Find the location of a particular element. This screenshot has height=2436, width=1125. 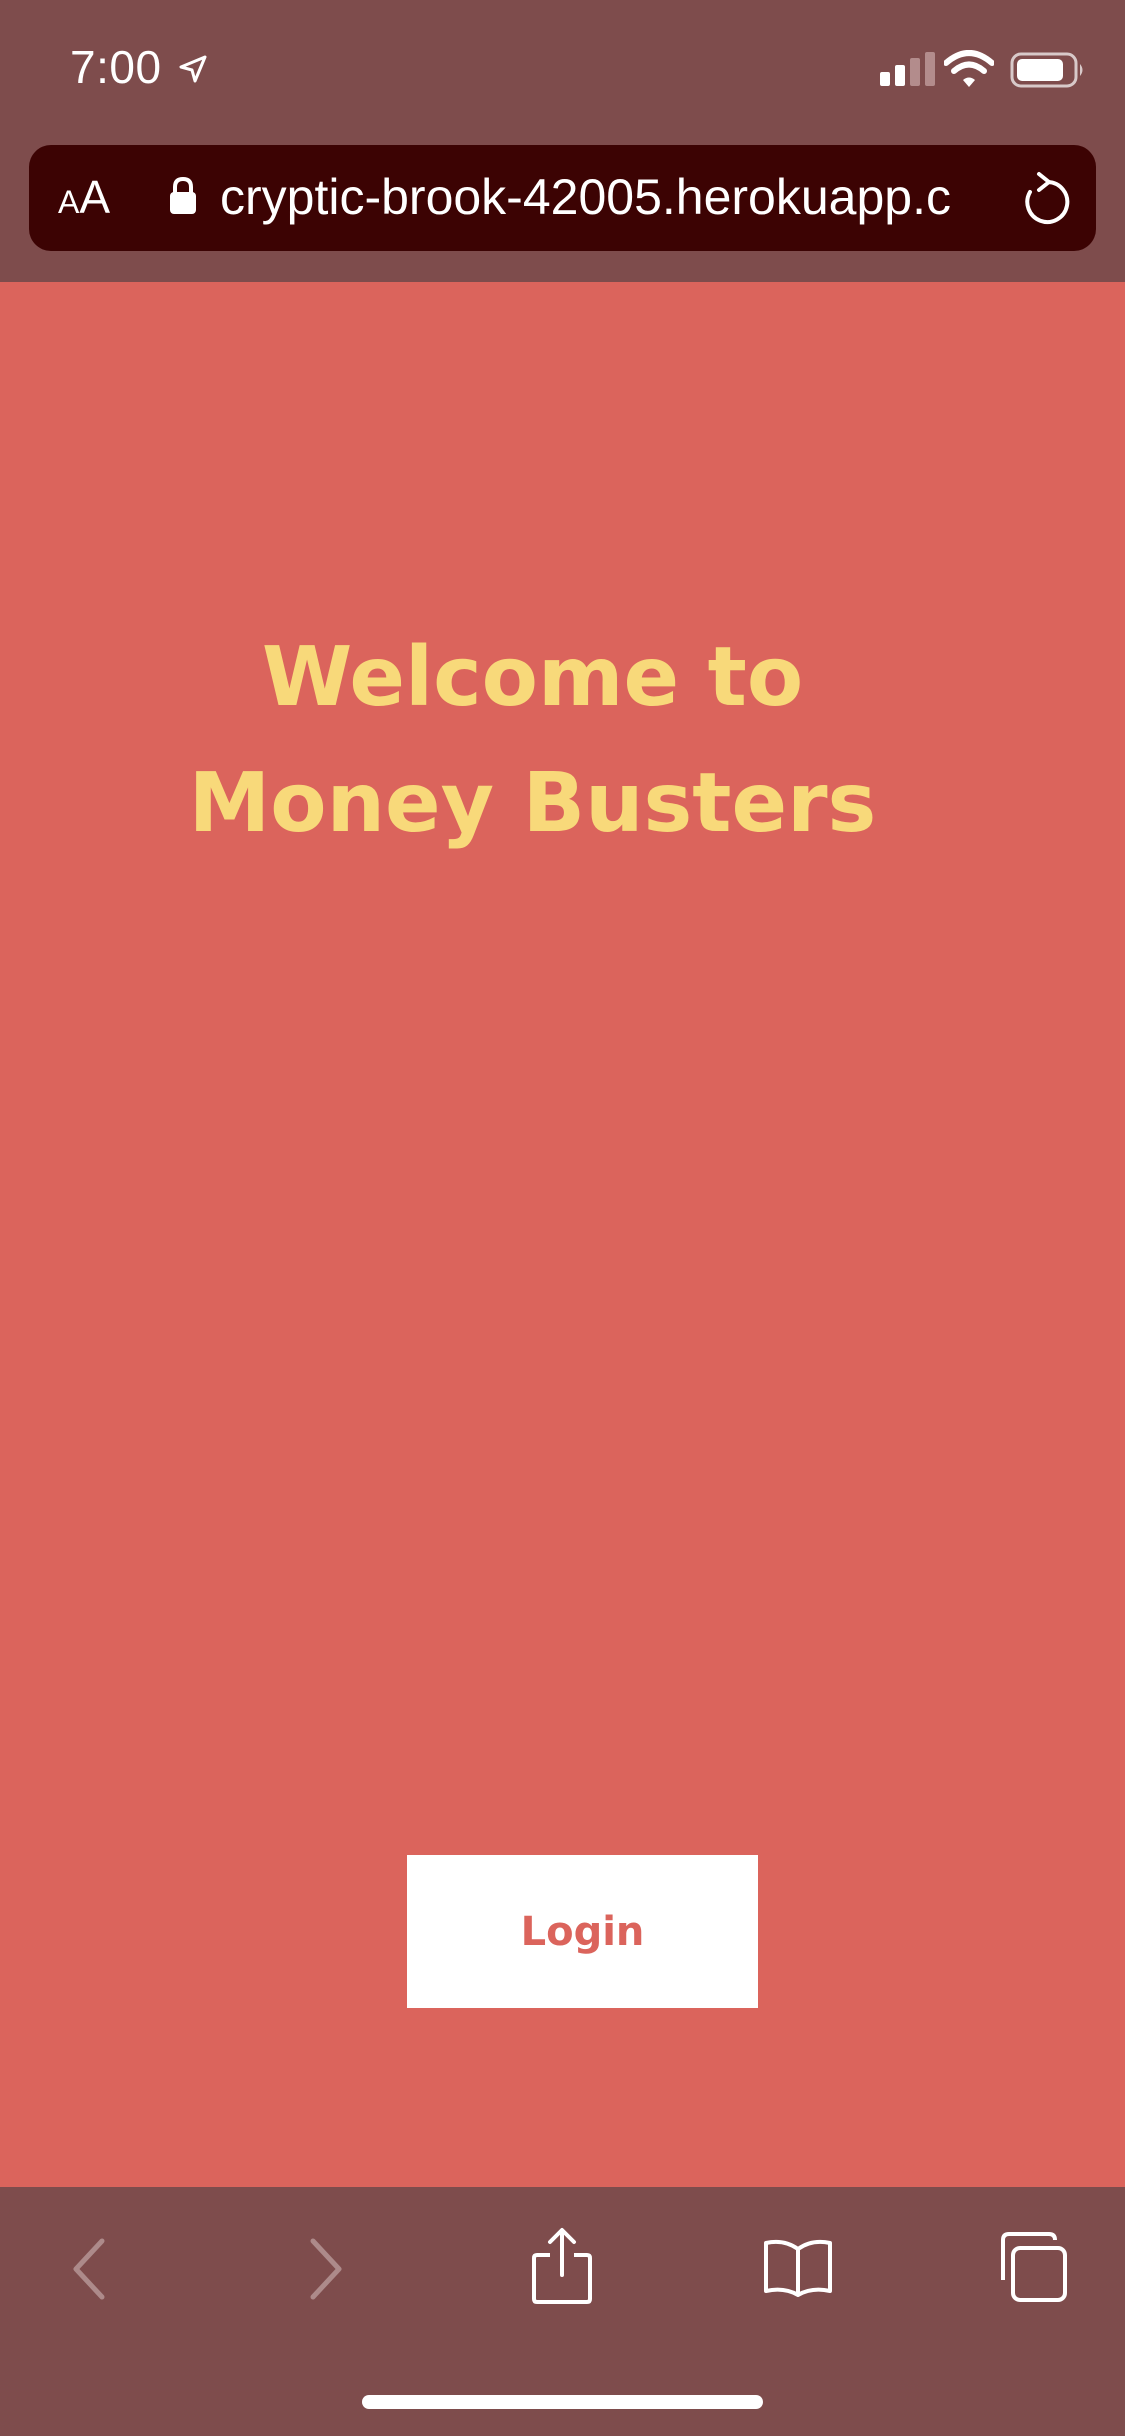

welcome-line-1: Welcome to is located at coordinates (532, 677).